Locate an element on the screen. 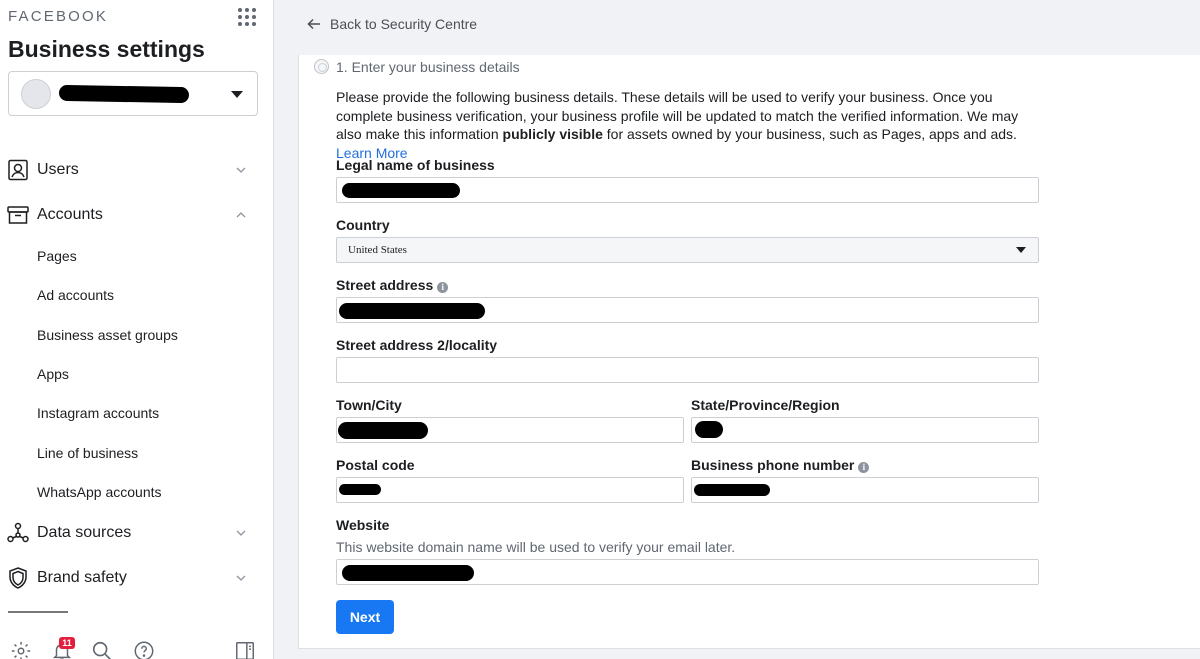 This screenshot has height=659, width=1200. search-icon is located at coordinates (102, 649).